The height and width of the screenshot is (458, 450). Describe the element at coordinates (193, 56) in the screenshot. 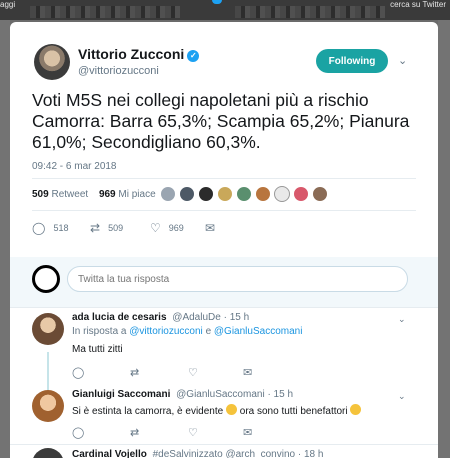

I see `verified-badge-icon: ✓` at that location.